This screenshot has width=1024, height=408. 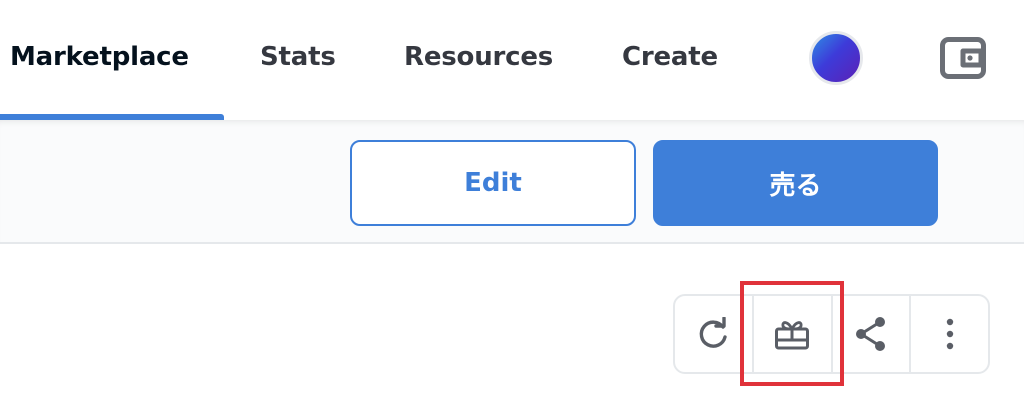 I want to click on share-icon, so click(x=870, y=334).